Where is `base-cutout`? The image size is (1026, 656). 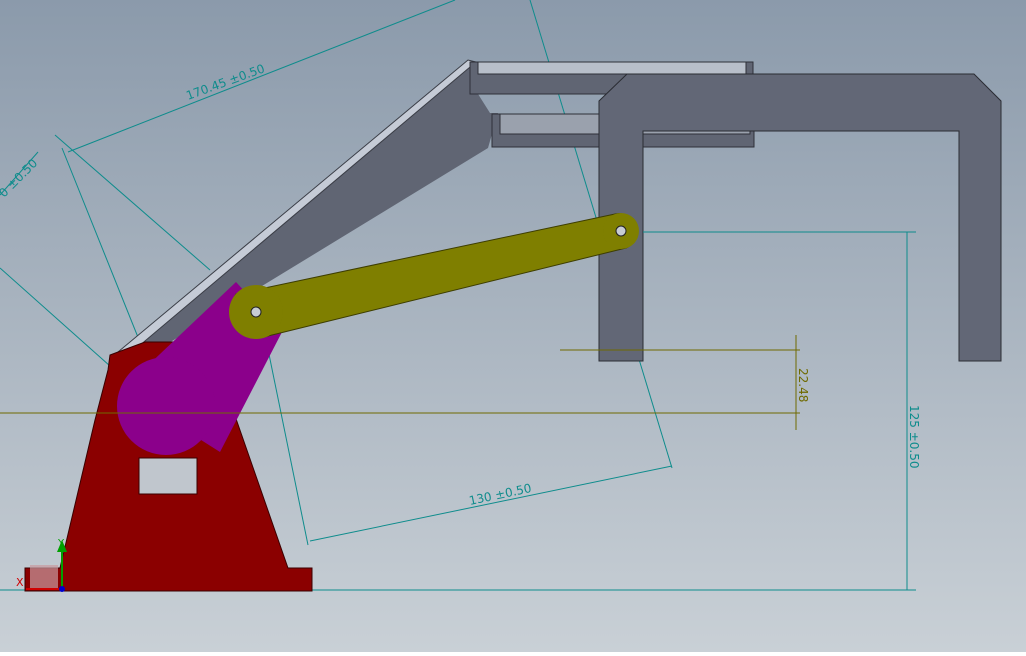
base-cutout is located at coordinates (168, 476).